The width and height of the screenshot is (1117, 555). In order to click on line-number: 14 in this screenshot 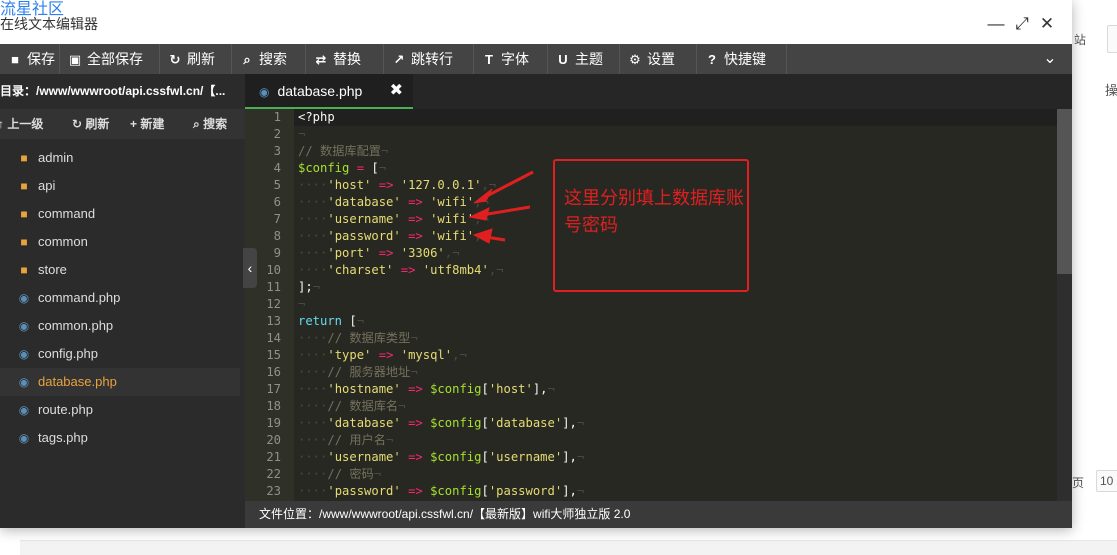, I will do `click(273, 338)`.